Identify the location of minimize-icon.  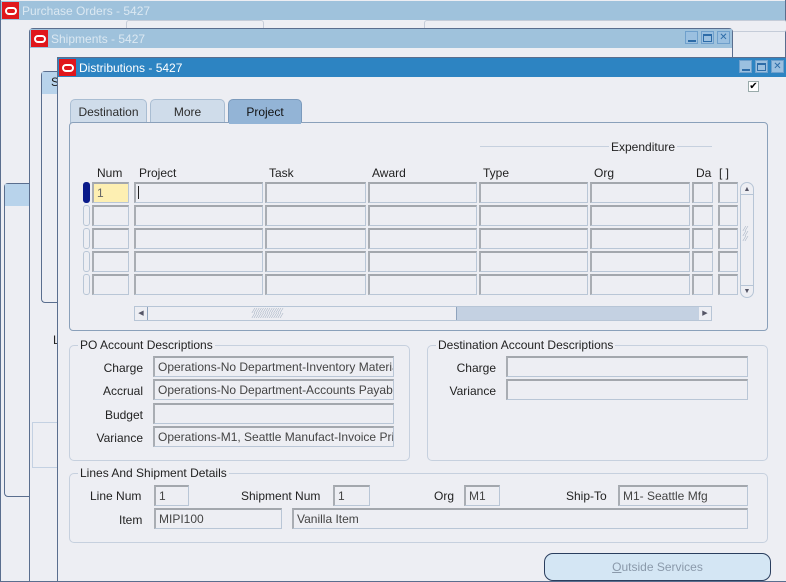
(745, 69).